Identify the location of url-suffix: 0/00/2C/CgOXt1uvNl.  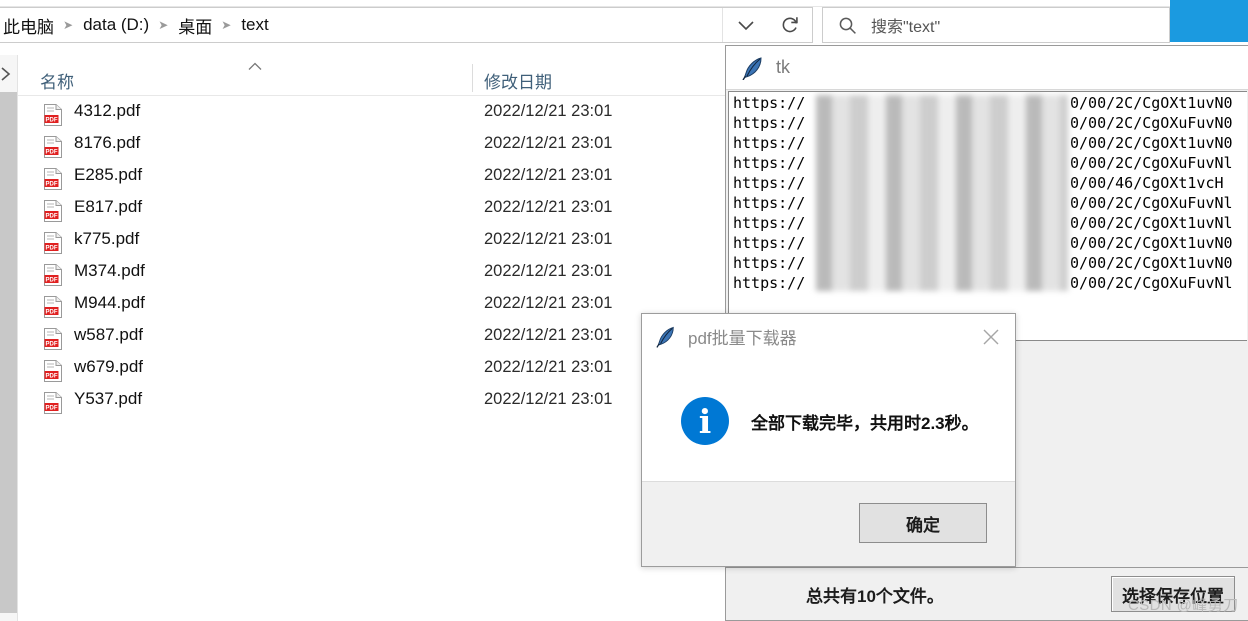
(1151, 223).